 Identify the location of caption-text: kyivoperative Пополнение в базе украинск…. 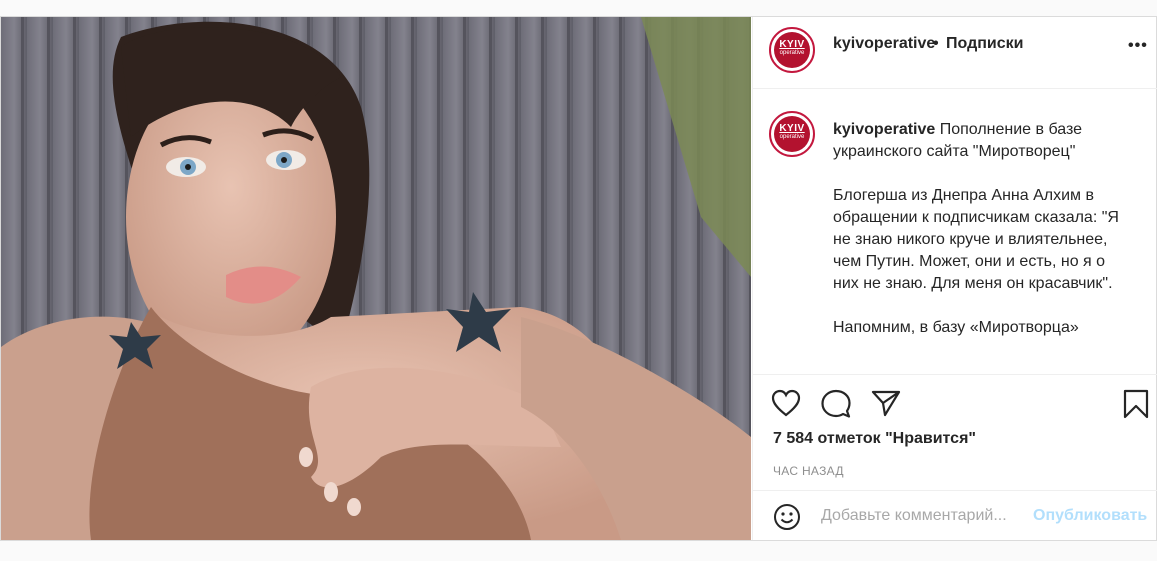
(983, 229).